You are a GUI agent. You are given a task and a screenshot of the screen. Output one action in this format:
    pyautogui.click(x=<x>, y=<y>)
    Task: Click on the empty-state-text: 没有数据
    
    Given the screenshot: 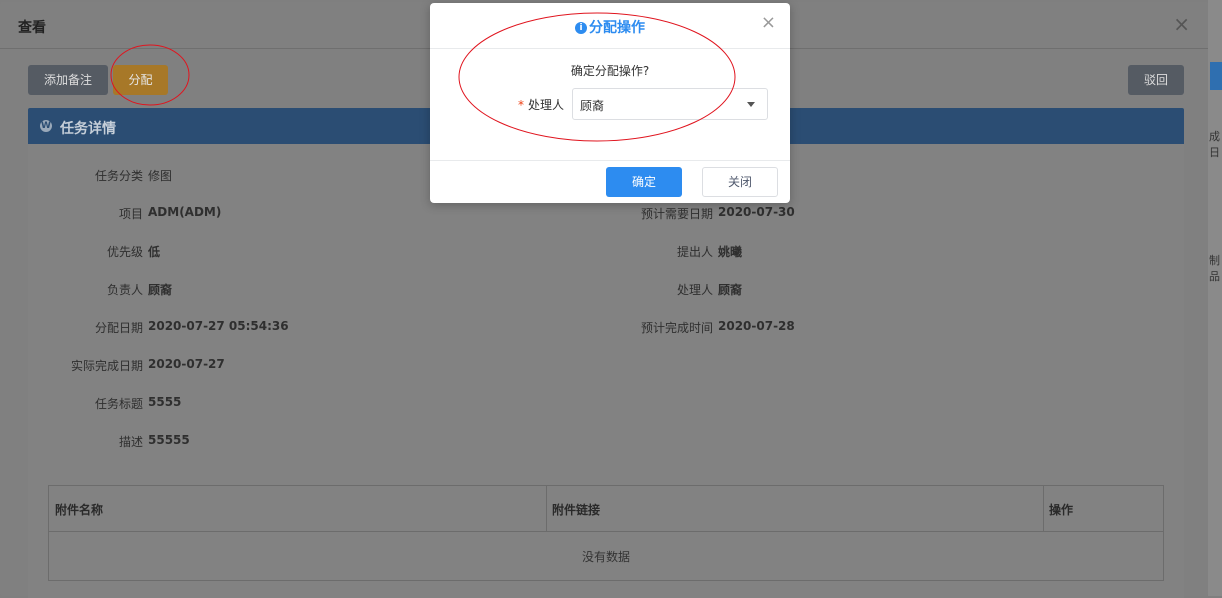 What is the action you would take?
    pyautogui.click(x=605, y=557)
    